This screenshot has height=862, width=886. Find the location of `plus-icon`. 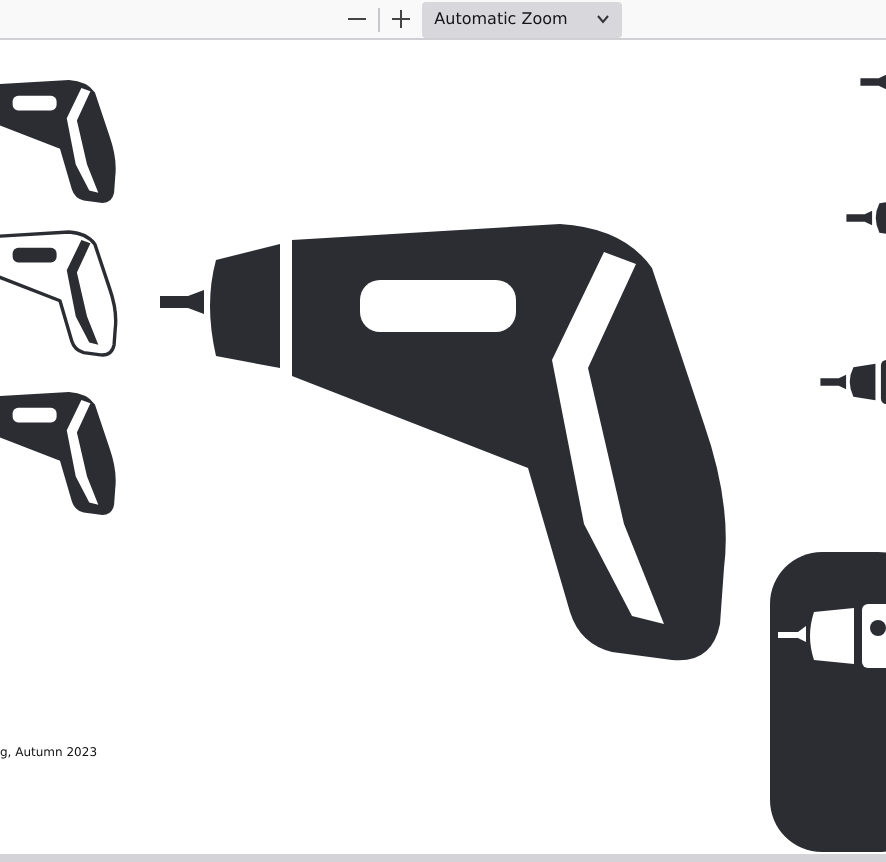

plus-icon is located at coordinates (401, 19).